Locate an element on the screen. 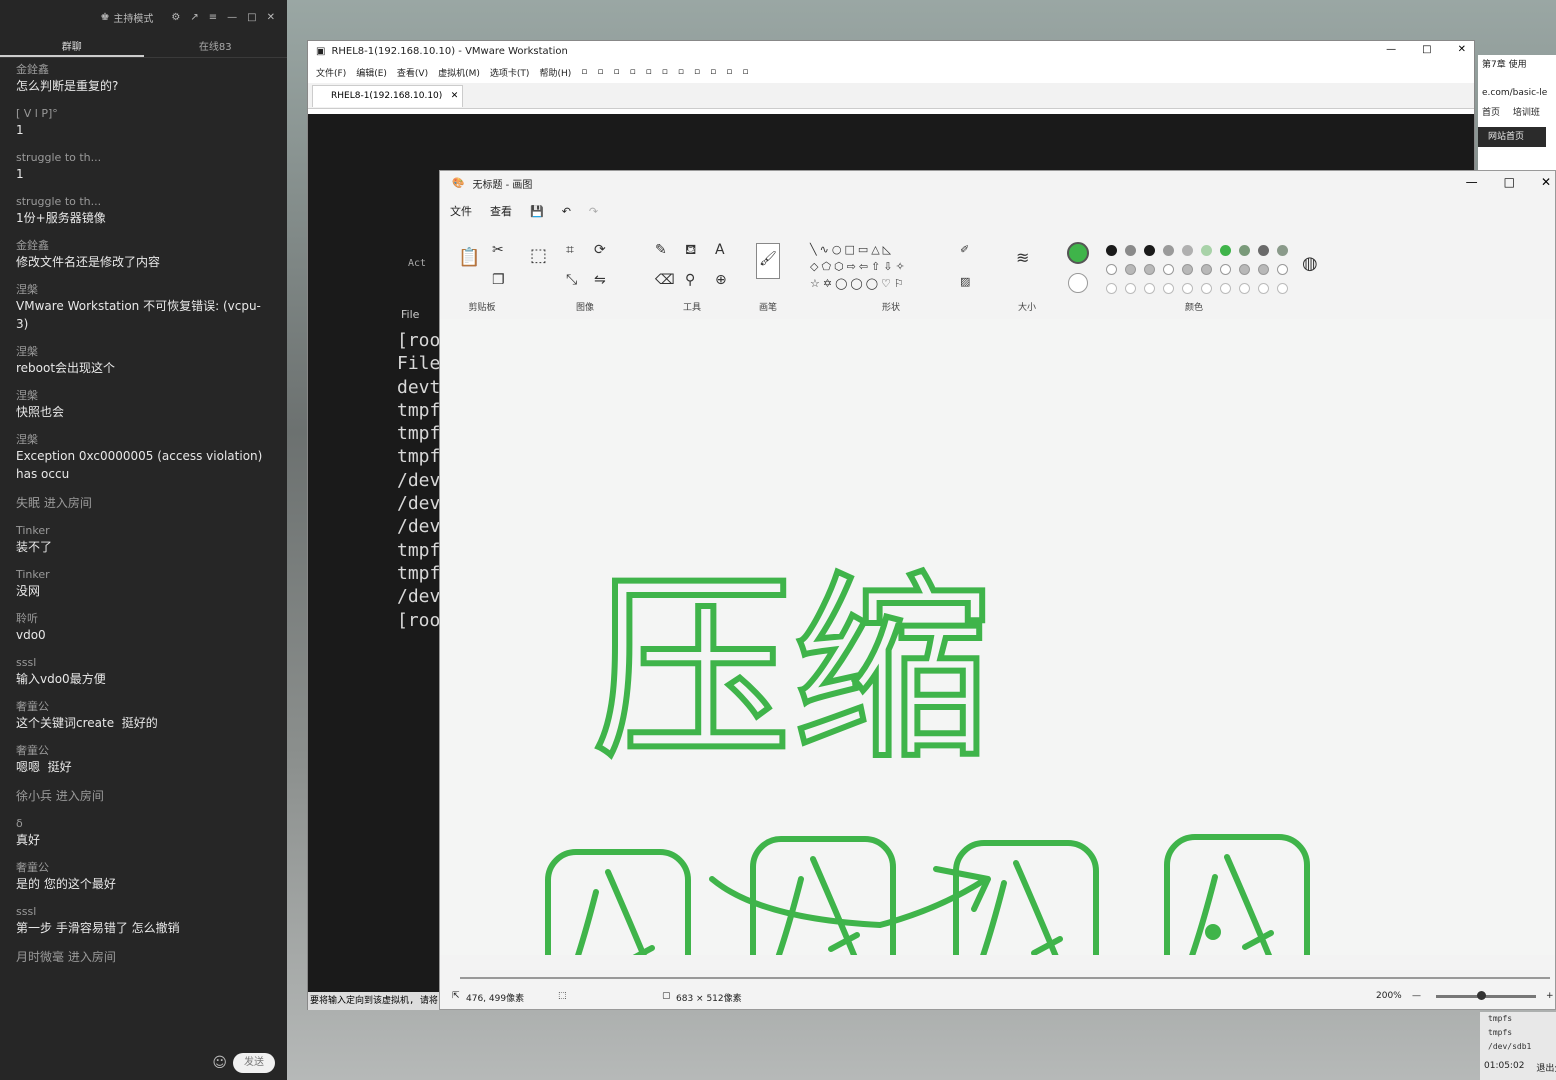 This screenshot has height=1080, width=1556. color-1-swatch is located at coordinates (1078, 253).